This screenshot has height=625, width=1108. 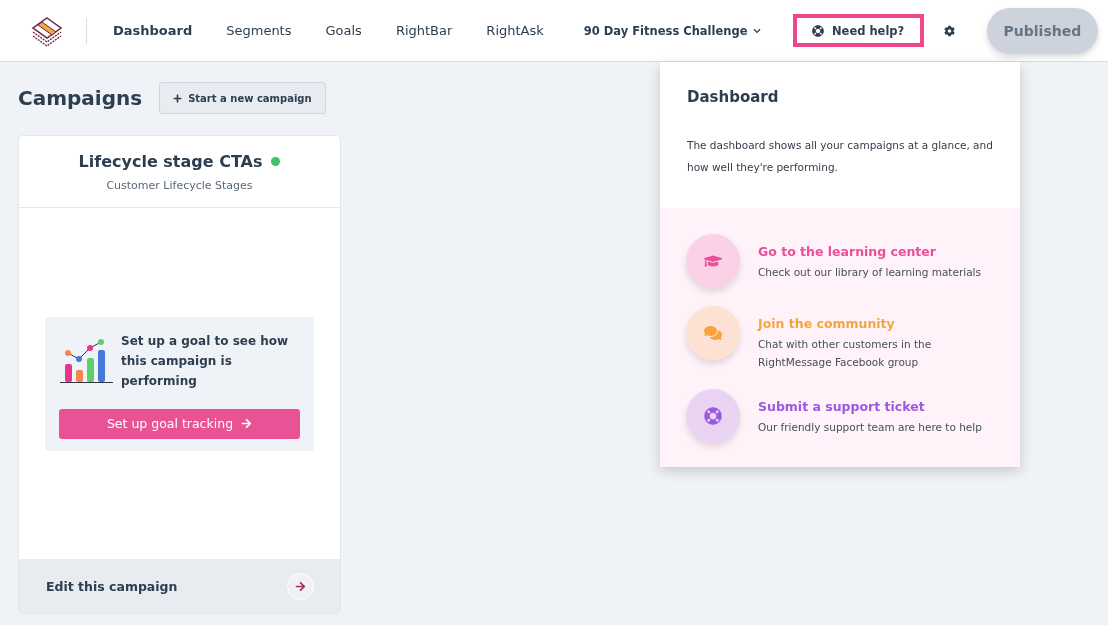 What do you see at coordinates (817, 30) in the screenshot?
I see `lifebuoy-icon` at bounding box center [817, 30].